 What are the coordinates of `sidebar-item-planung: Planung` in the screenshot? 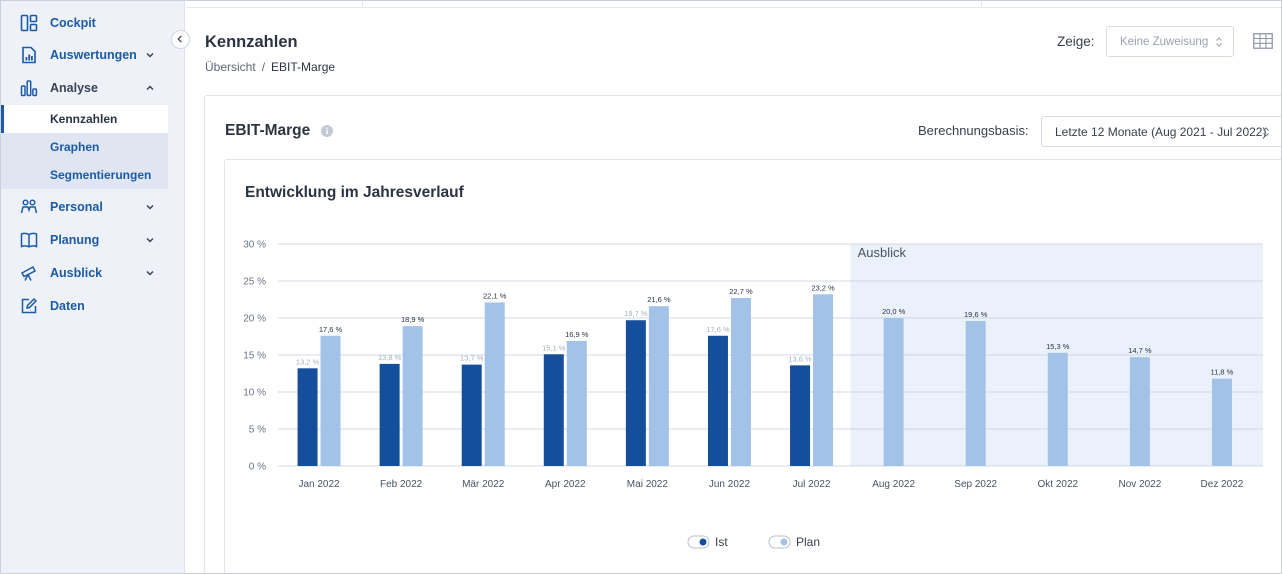 It's located at (84, 240).